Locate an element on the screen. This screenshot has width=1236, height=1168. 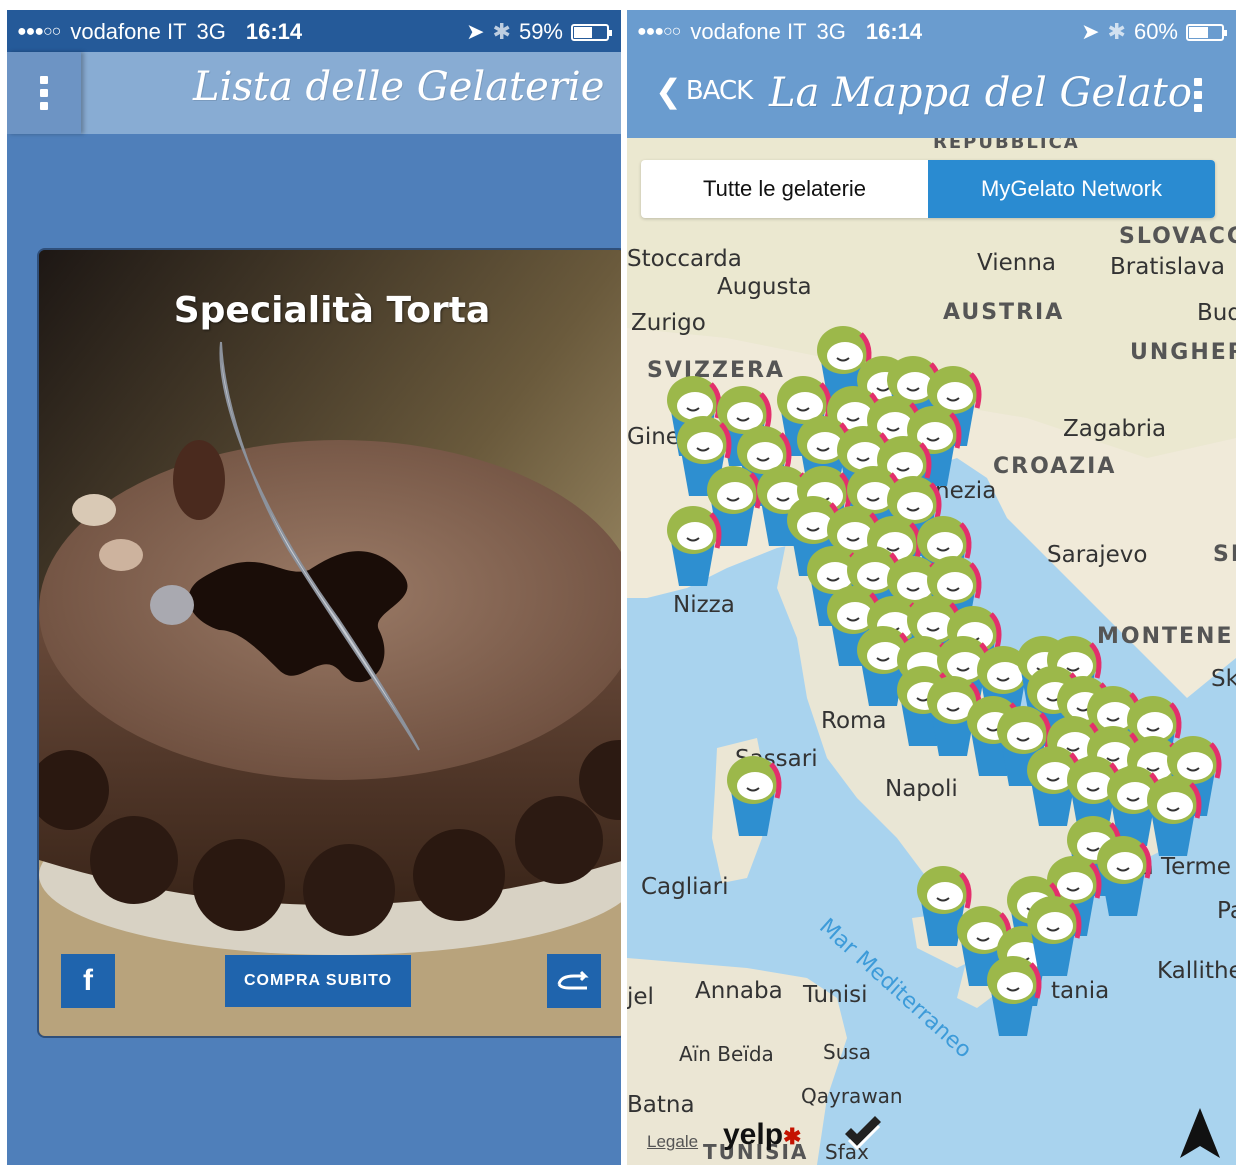
navigation-bar: ❮ BACK La Mappa del Gelato is located at coordinates (931, 95).